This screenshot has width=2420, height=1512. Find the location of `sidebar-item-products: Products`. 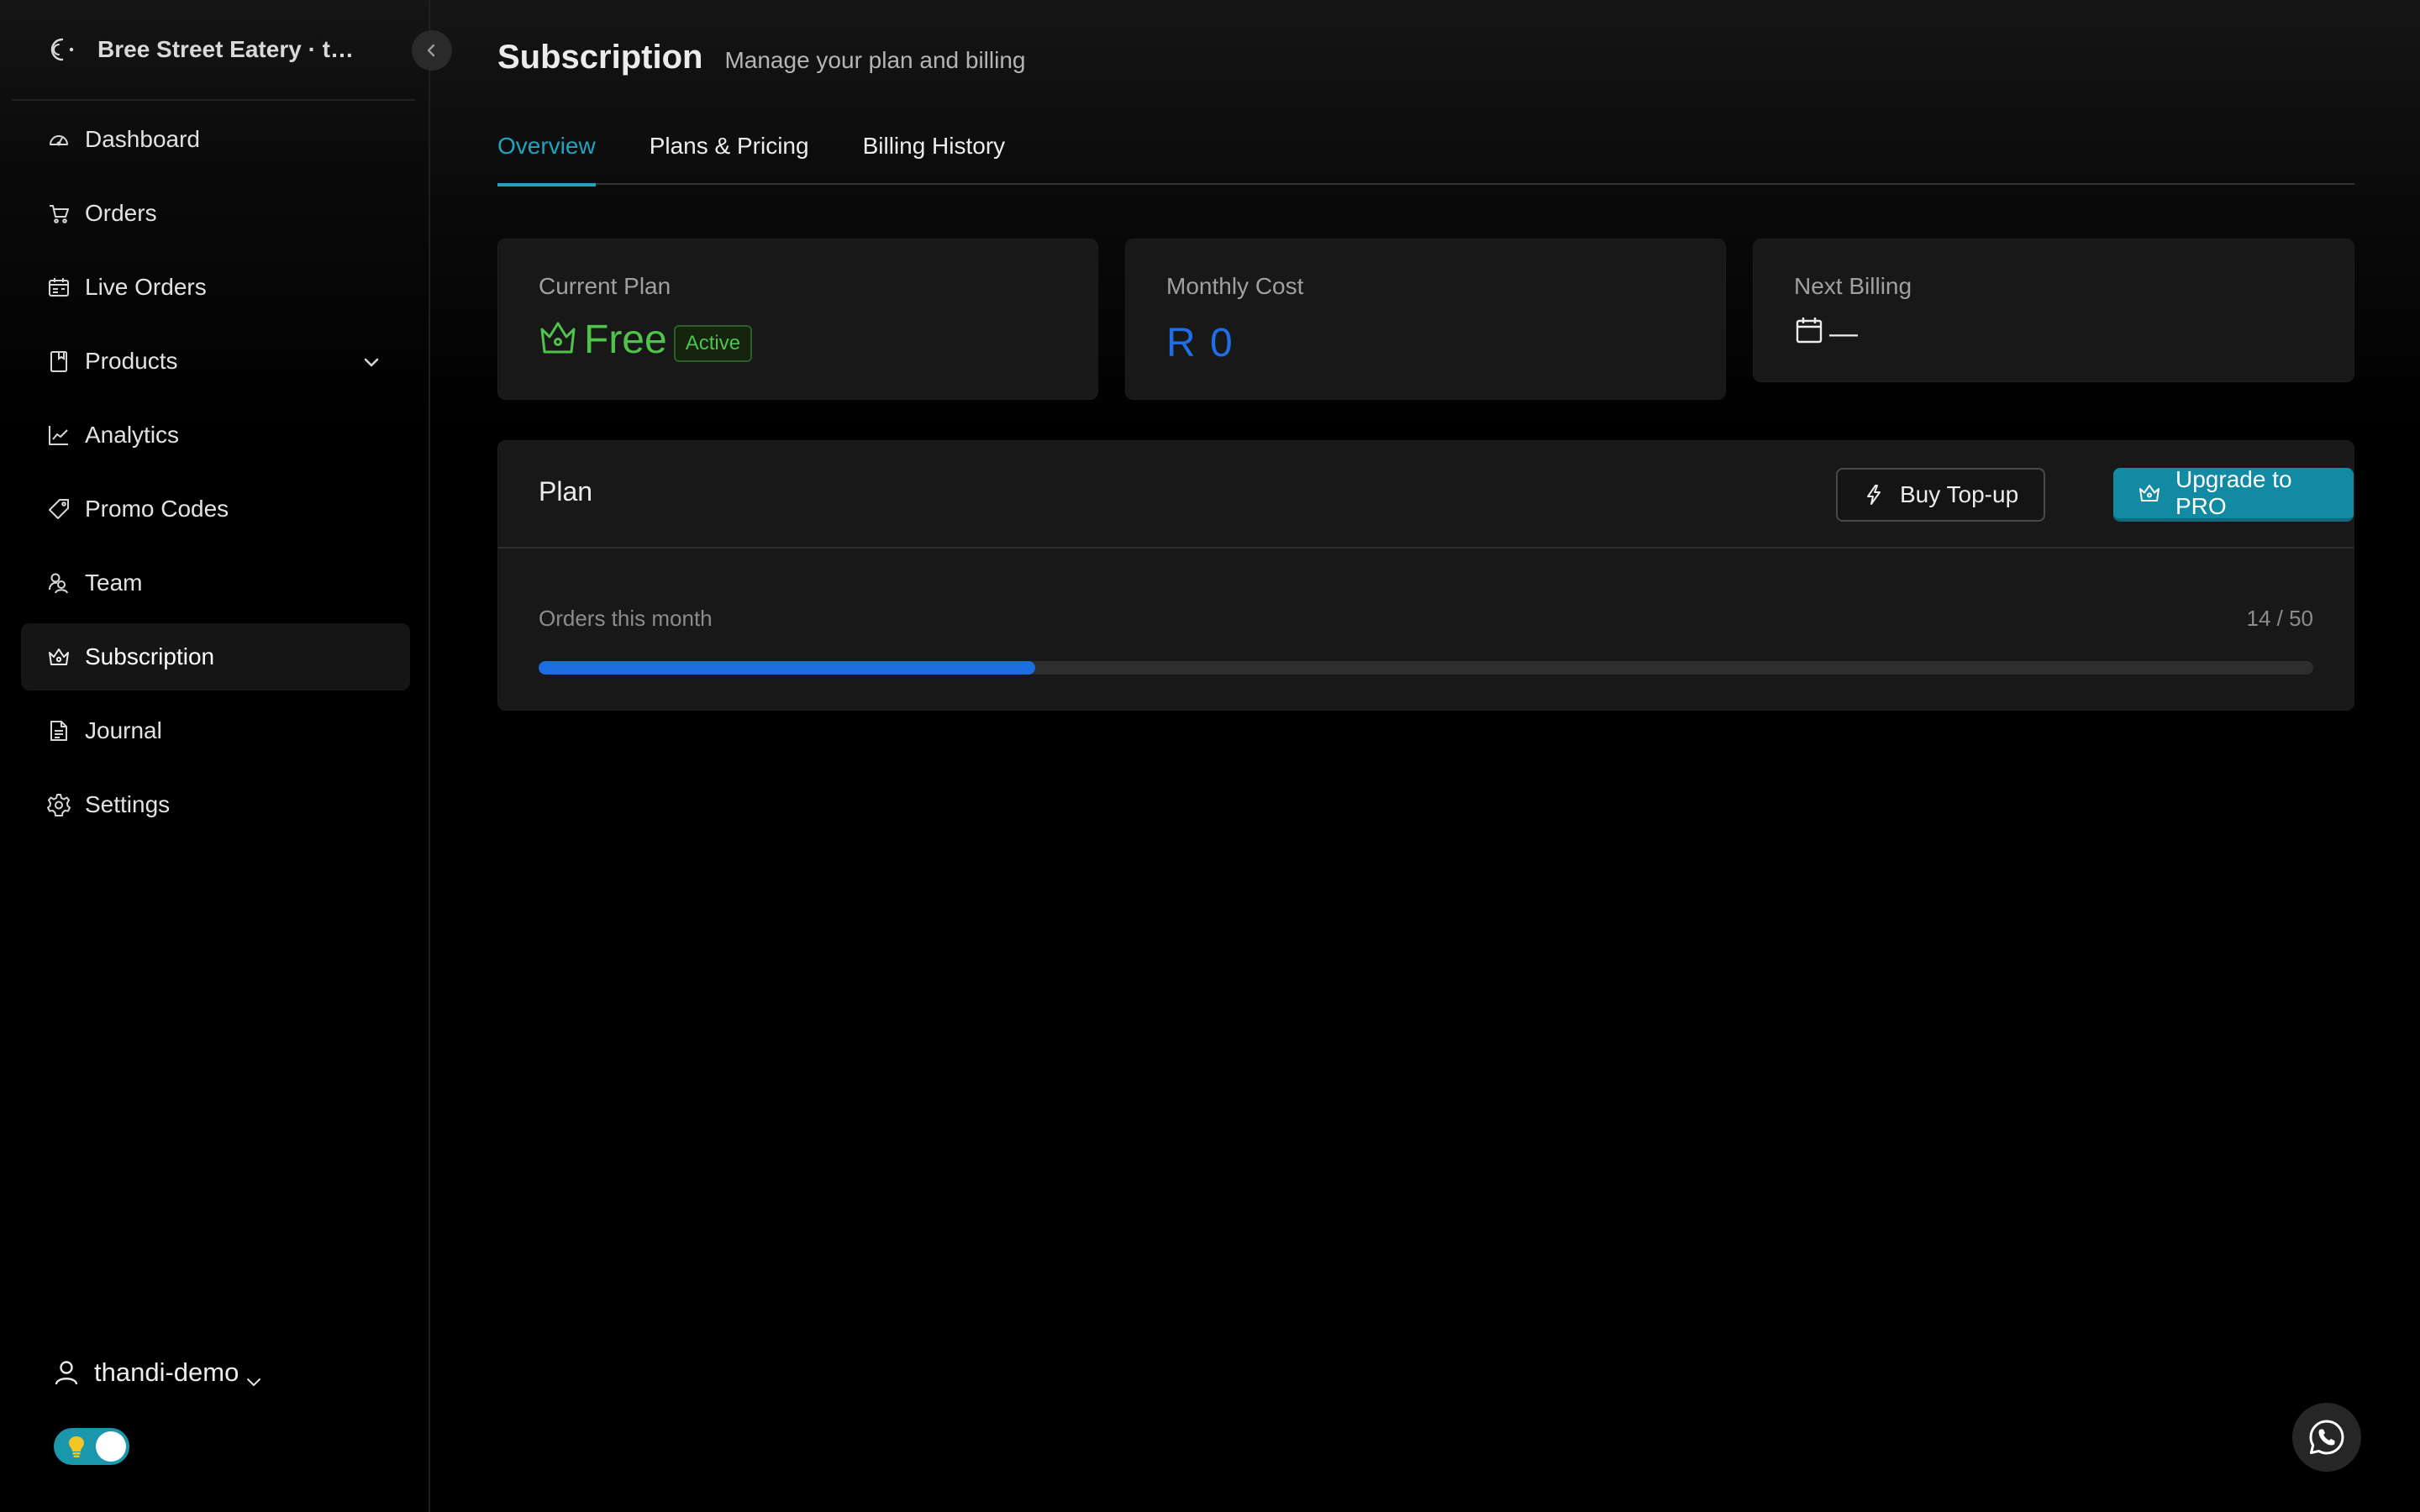

sidebar-item-products: Products is located at coordinates (216, 361).